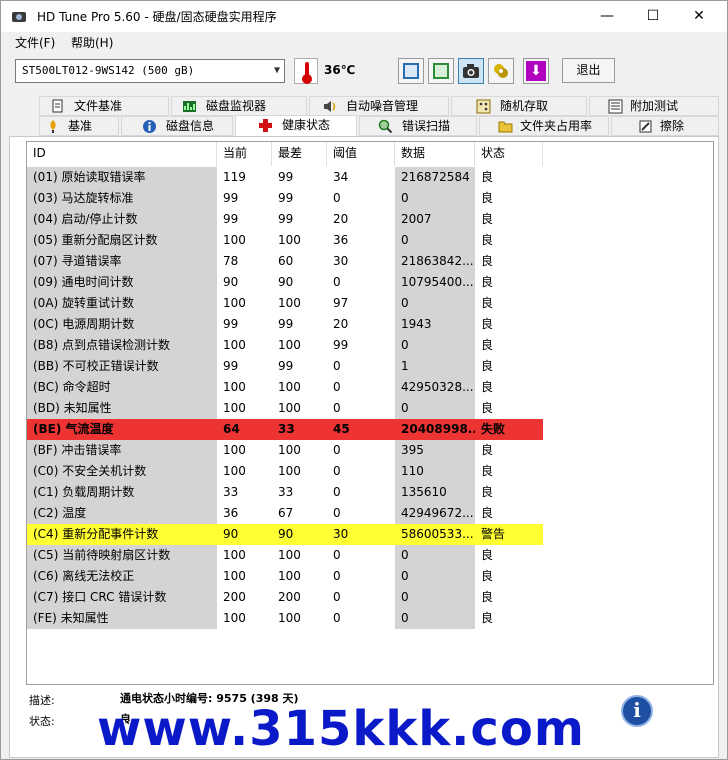 This screenshot has height=760, width=728. What do you see at coordinates (361, 154) in the screenshot?
I see `col-header-threshold: 阈值` at bounding box center [361, 154].